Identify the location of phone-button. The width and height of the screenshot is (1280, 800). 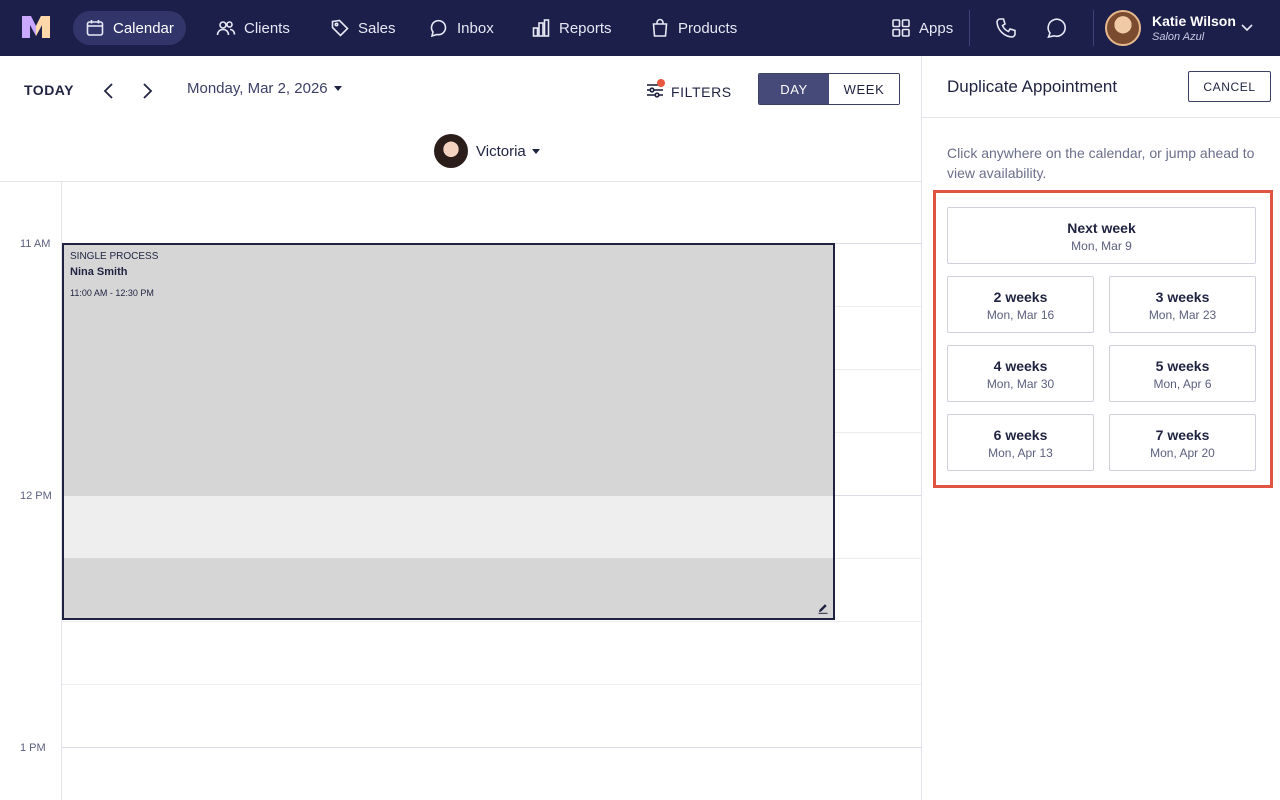
(1006, 28).